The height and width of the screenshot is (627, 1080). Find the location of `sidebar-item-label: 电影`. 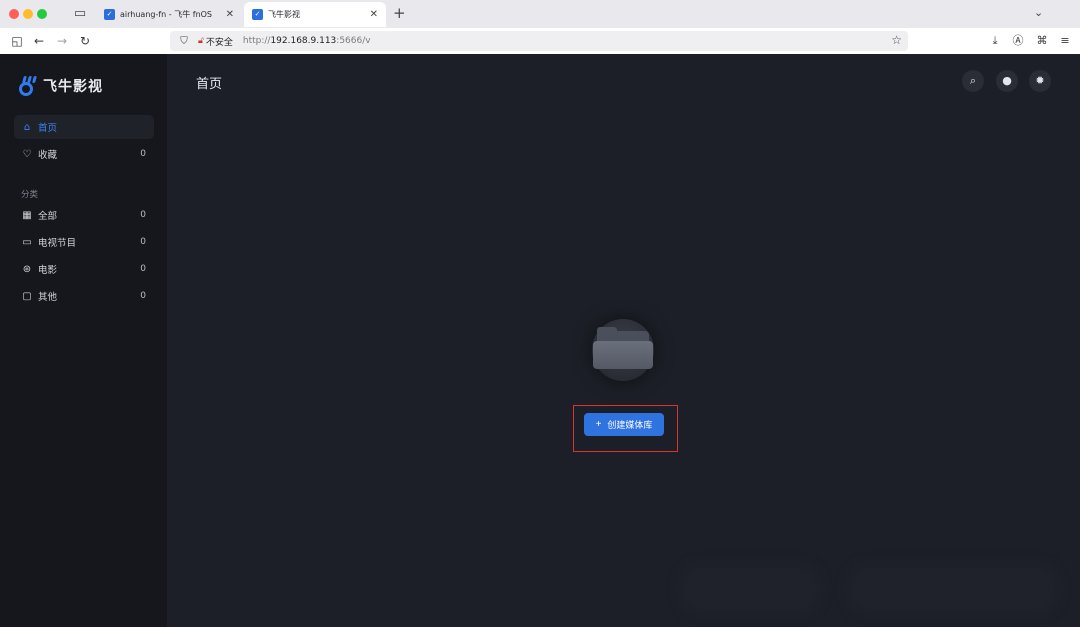

sidebar-item-label: 电影 is located at coordinates (48, 270).